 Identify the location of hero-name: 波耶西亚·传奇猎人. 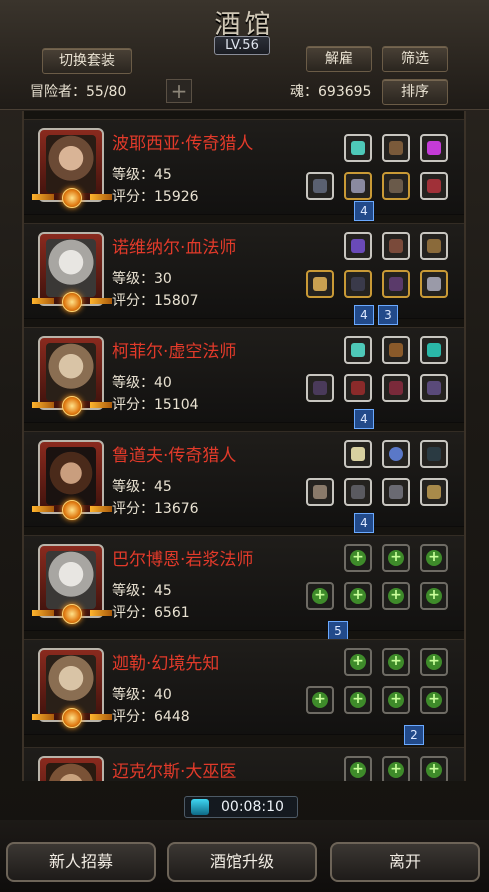
(183, 144).